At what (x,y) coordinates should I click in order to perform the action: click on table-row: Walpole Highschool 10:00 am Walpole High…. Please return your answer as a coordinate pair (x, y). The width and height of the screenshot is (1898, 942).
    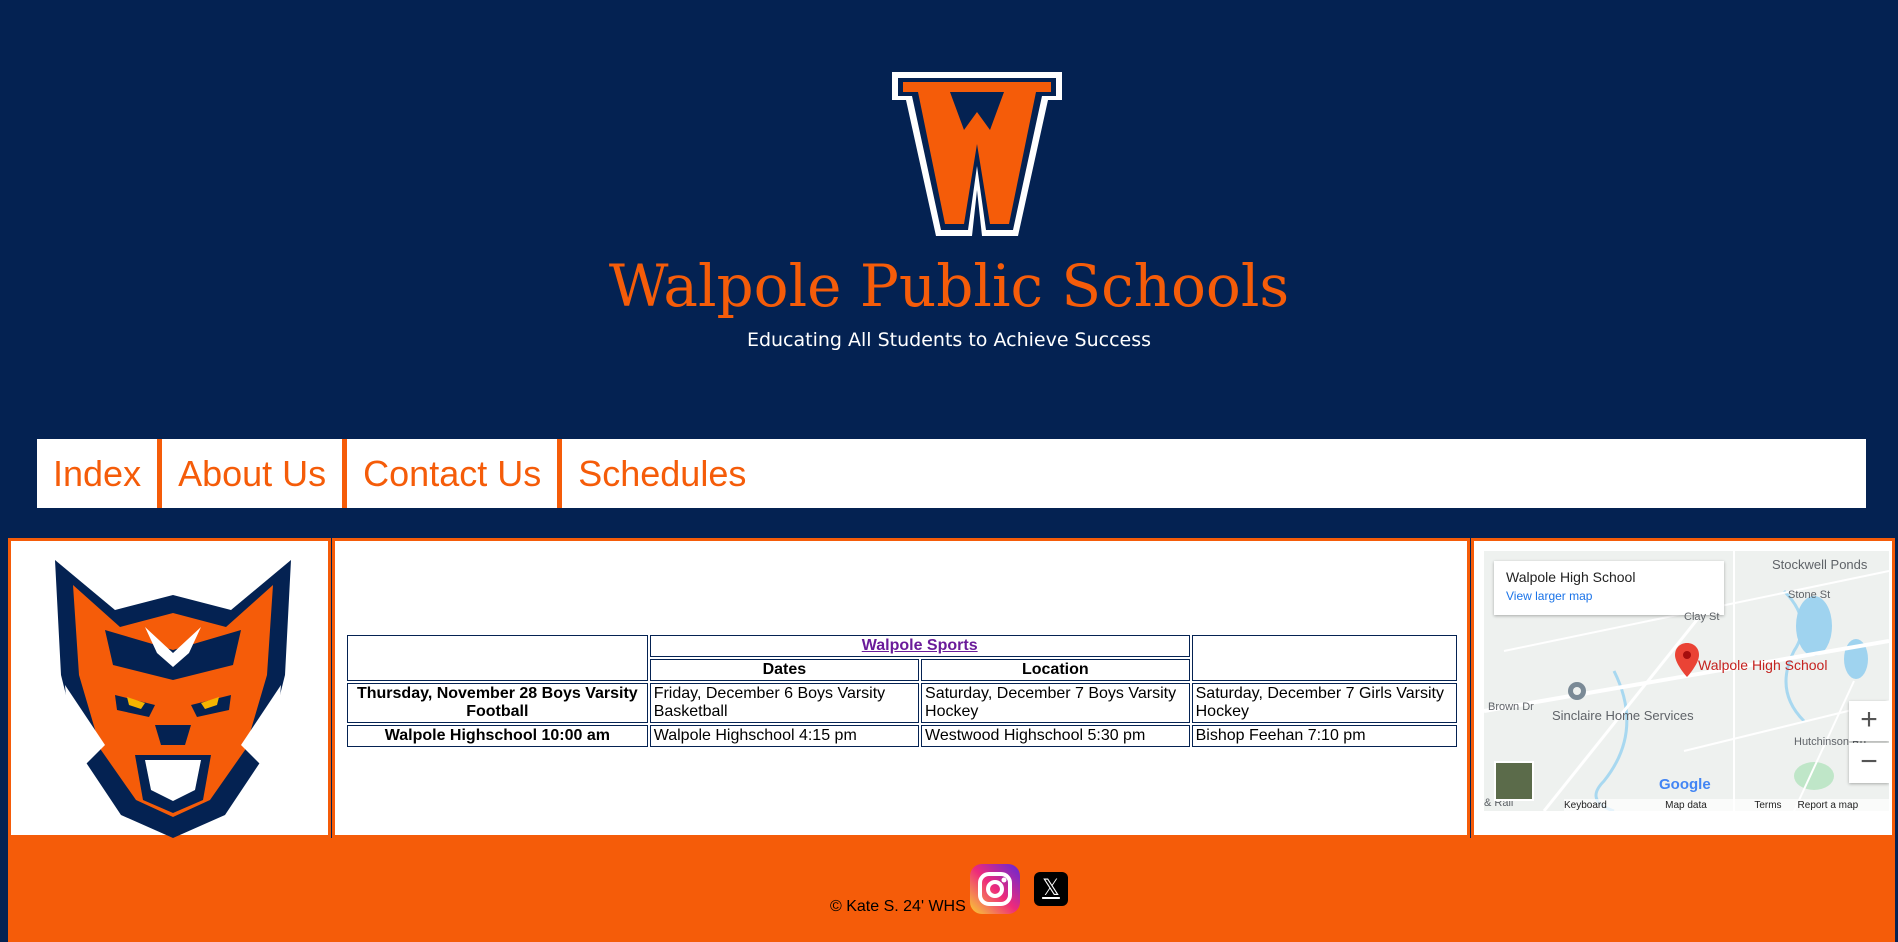
    Looking at the image, I should click on (902, 736).